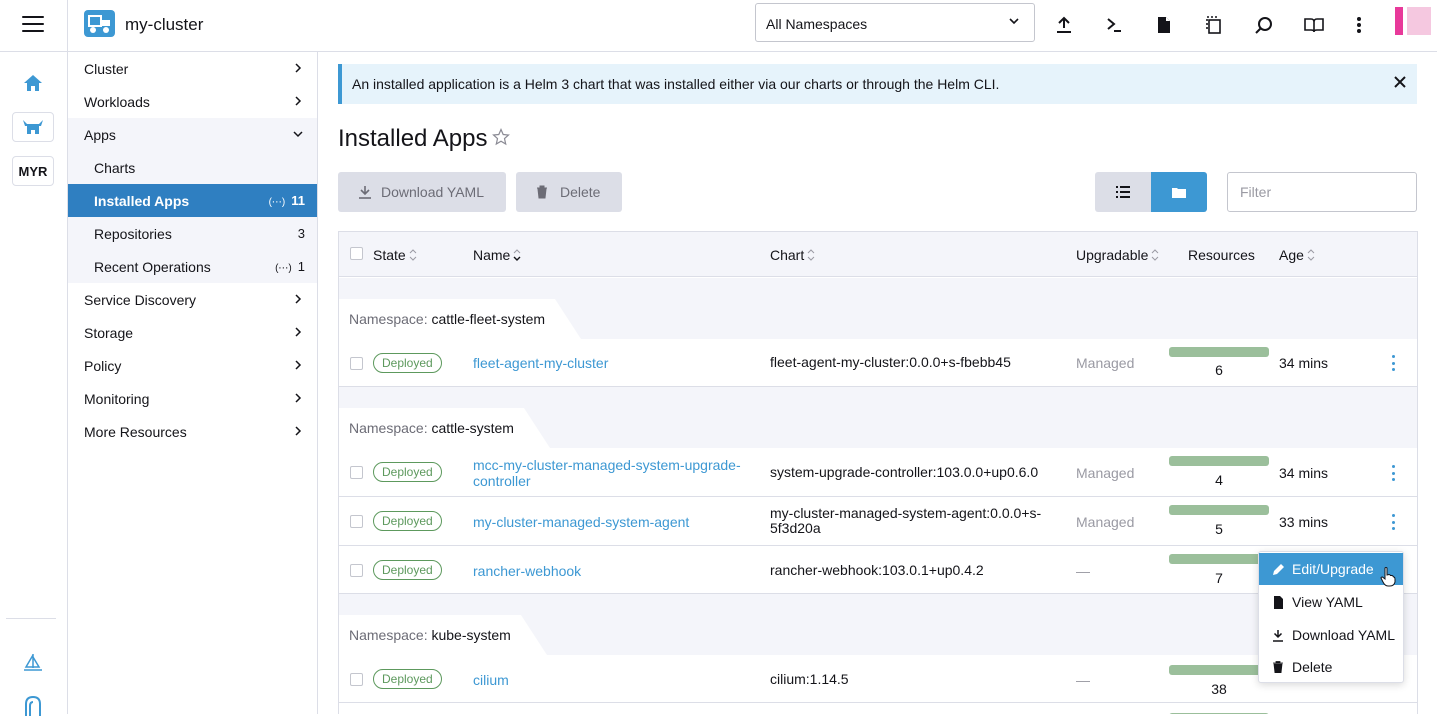  Describe the element at coordinates (192, 398) in the screenshot. I see `sidebar-item-monitoring: Monitoring` at that location.